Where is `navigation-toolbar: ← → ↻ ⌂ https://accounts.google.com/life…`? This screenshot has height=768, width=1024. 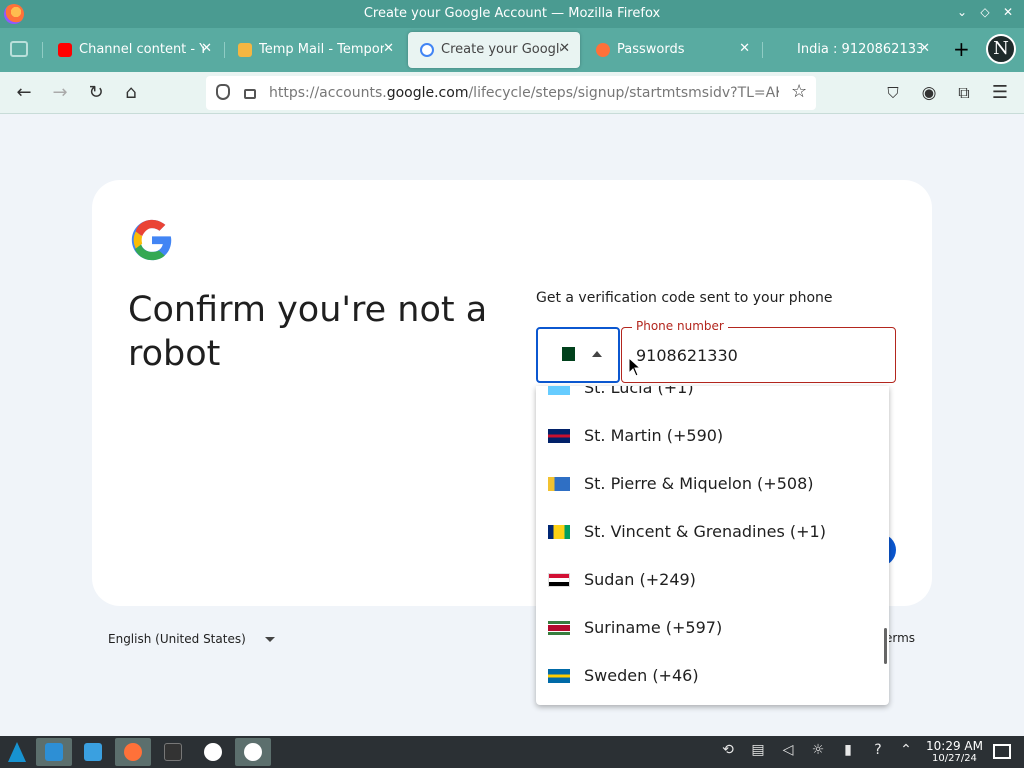 navigation-toolbar: ← → ↻ ⌂ https://accounts.google.com/life… is located at coordinates (512, 93).